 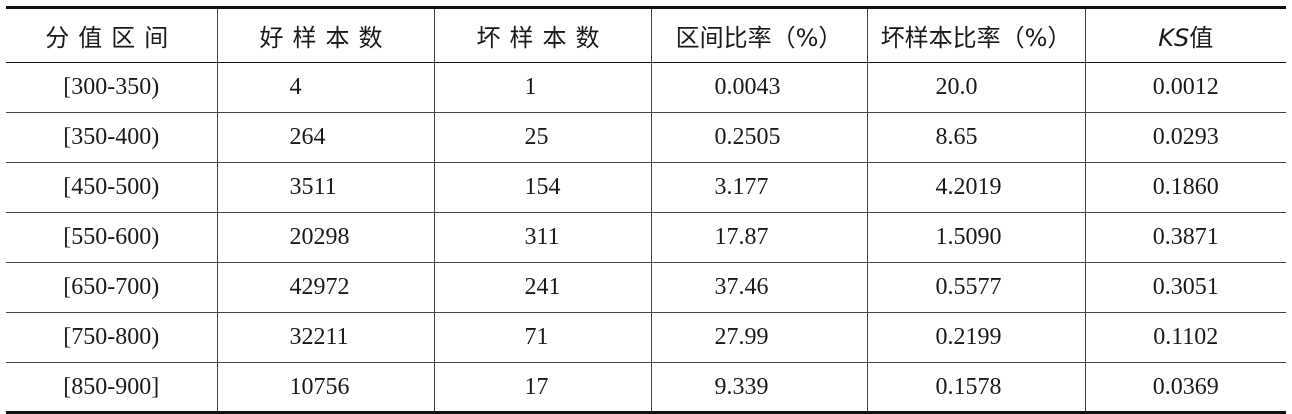 What do you see at coordinates (758, 287) in the screenshot?
I see `cell-interval-ratio: 37.46` at bounding box center [758, 287].